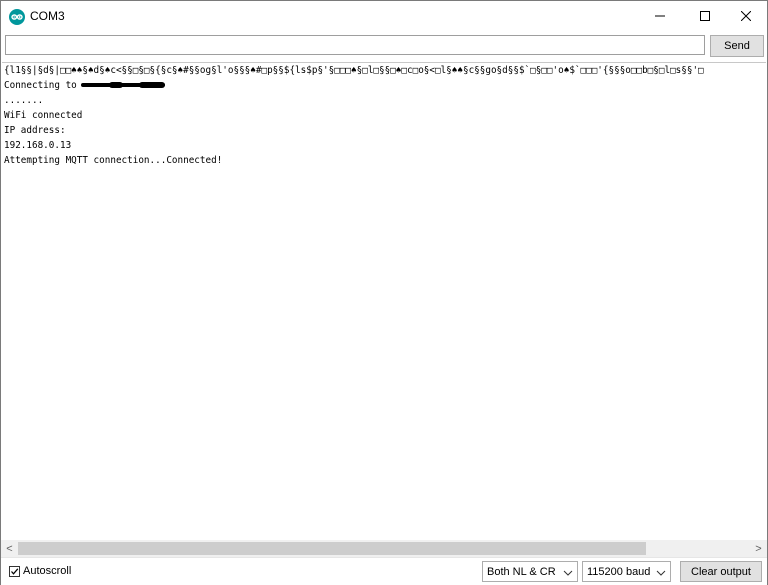 The width and height of the screenshot is (768, 585). I want to click on close-button, so click(745, 16).